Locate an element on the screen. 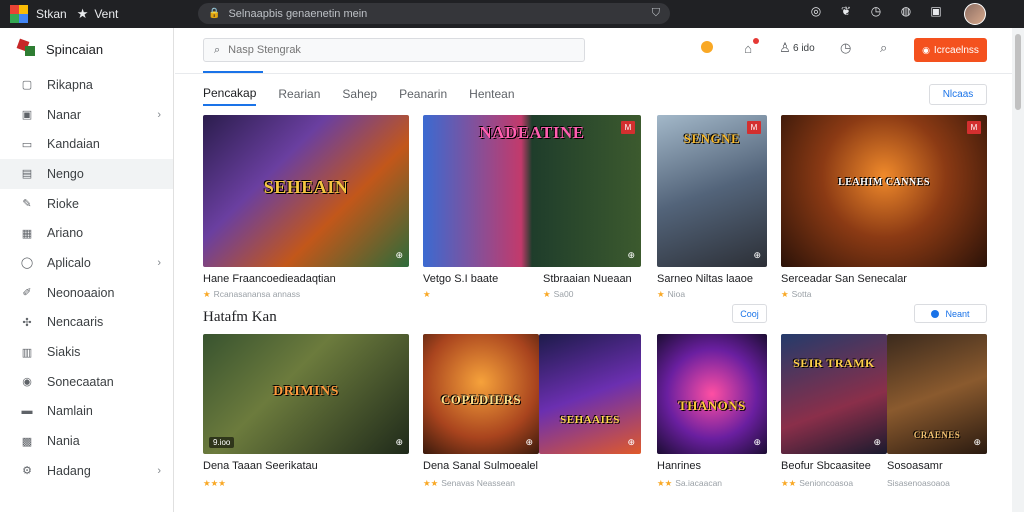 Image resolution: width=1024 pixels, height=512 pixels. rating-stars: ★ is located at coordinates (427, 294).